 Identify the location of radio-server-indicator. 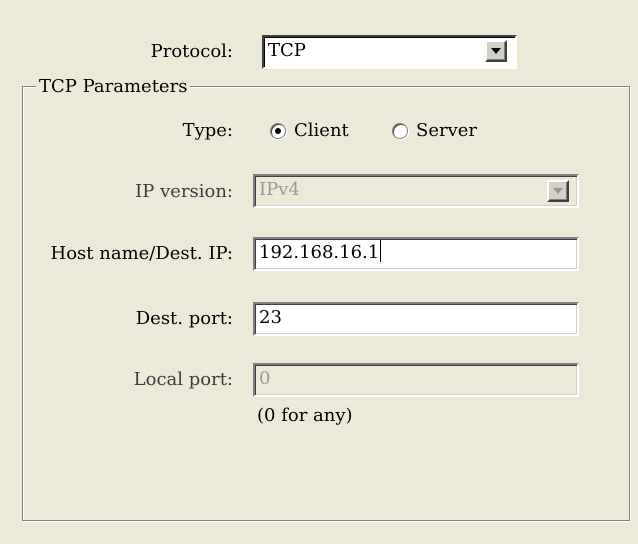
(400, 131).